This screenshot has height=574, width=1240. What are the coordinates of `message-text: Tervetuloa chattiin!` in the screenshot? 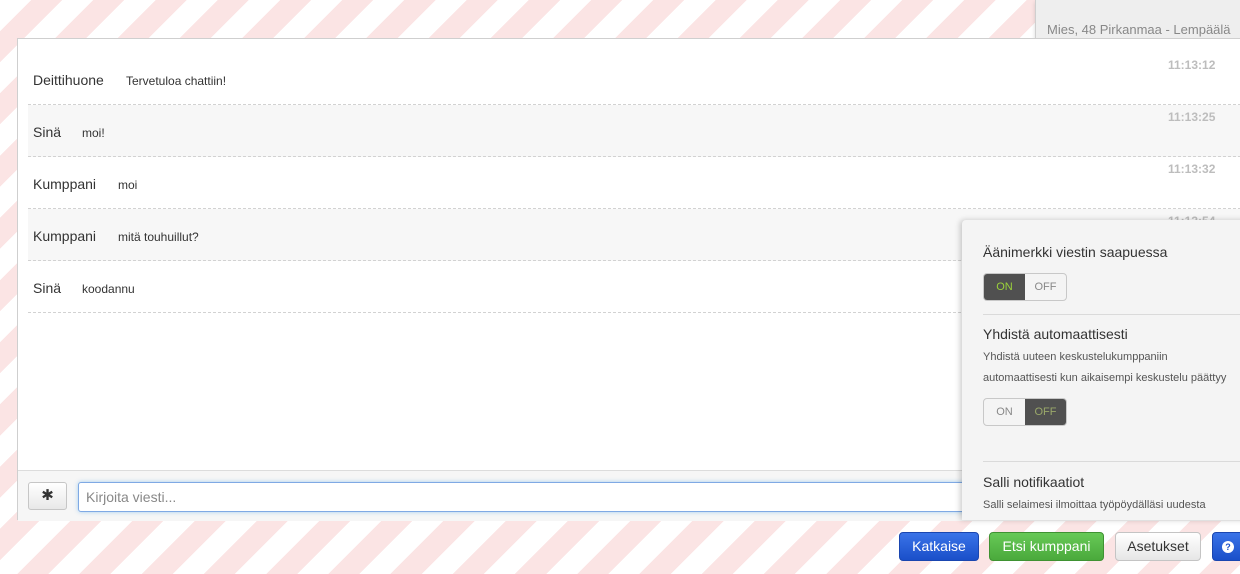 It's located at (176, 81).